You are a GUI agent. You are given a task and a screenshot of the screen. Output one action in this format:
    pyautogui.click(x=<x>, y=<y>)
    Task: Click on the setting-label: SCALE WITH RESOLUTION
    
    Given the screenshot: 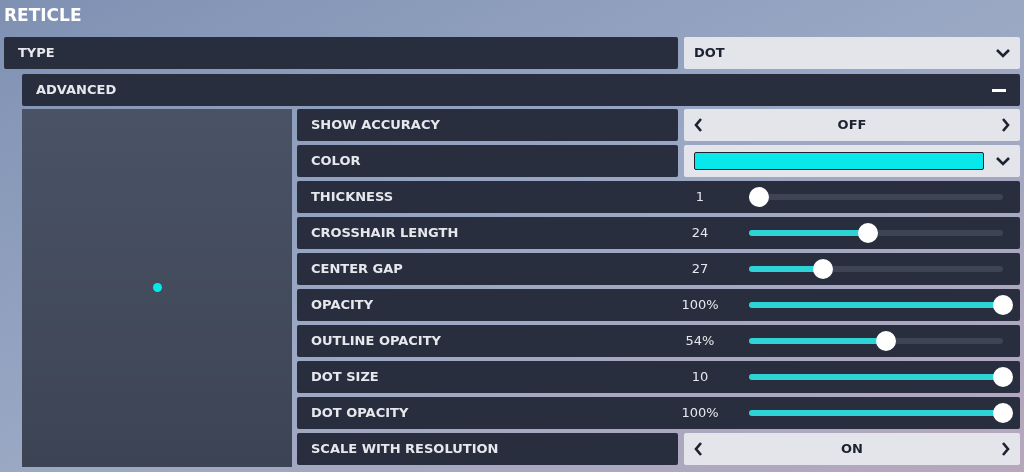 What is the action you would take?
    pyautogui.click(x=487, y=449)
    